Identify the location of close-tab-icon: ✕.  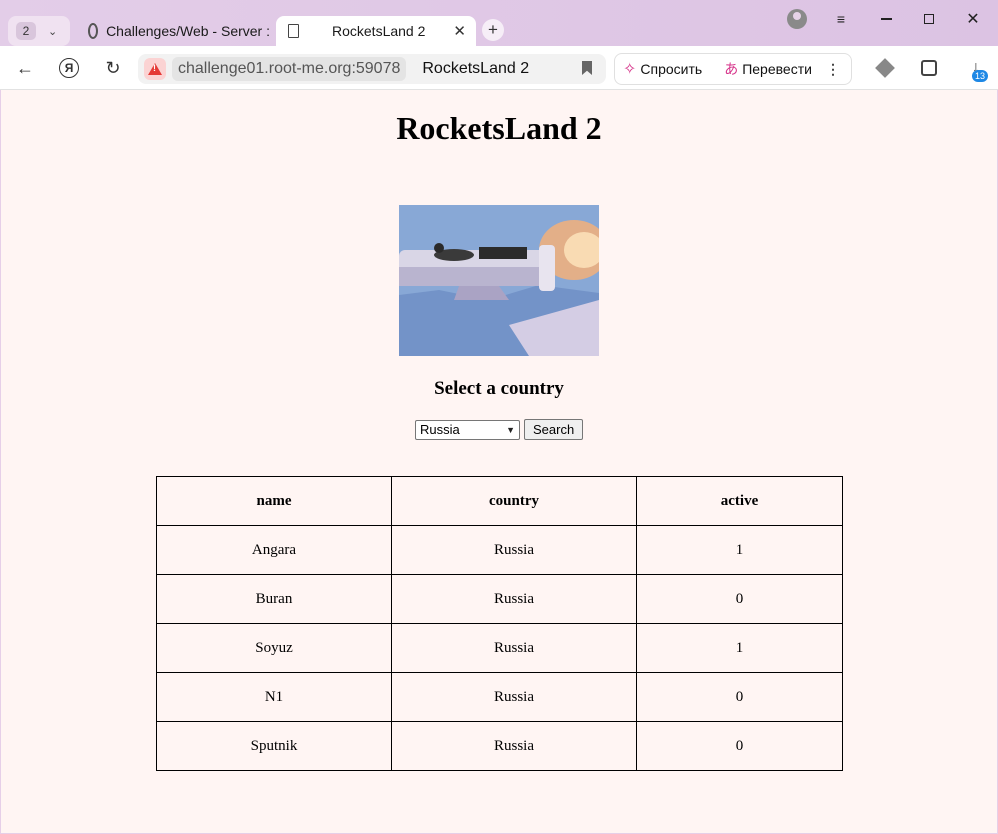
(459, 31).